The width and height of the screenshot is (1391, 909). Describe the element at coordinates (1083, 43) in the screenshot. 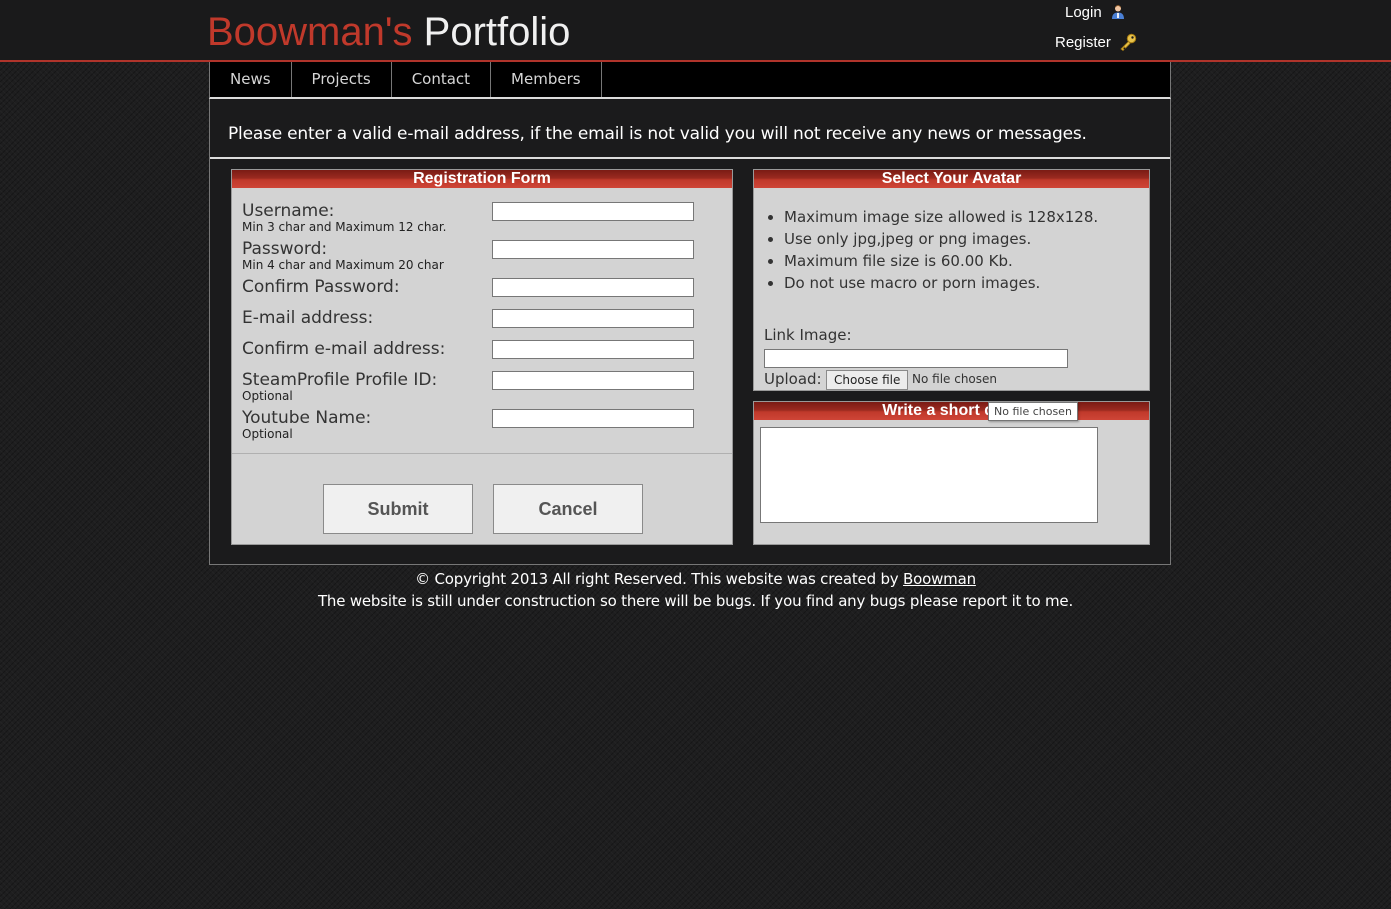

I see `register-link: Register` at that location.